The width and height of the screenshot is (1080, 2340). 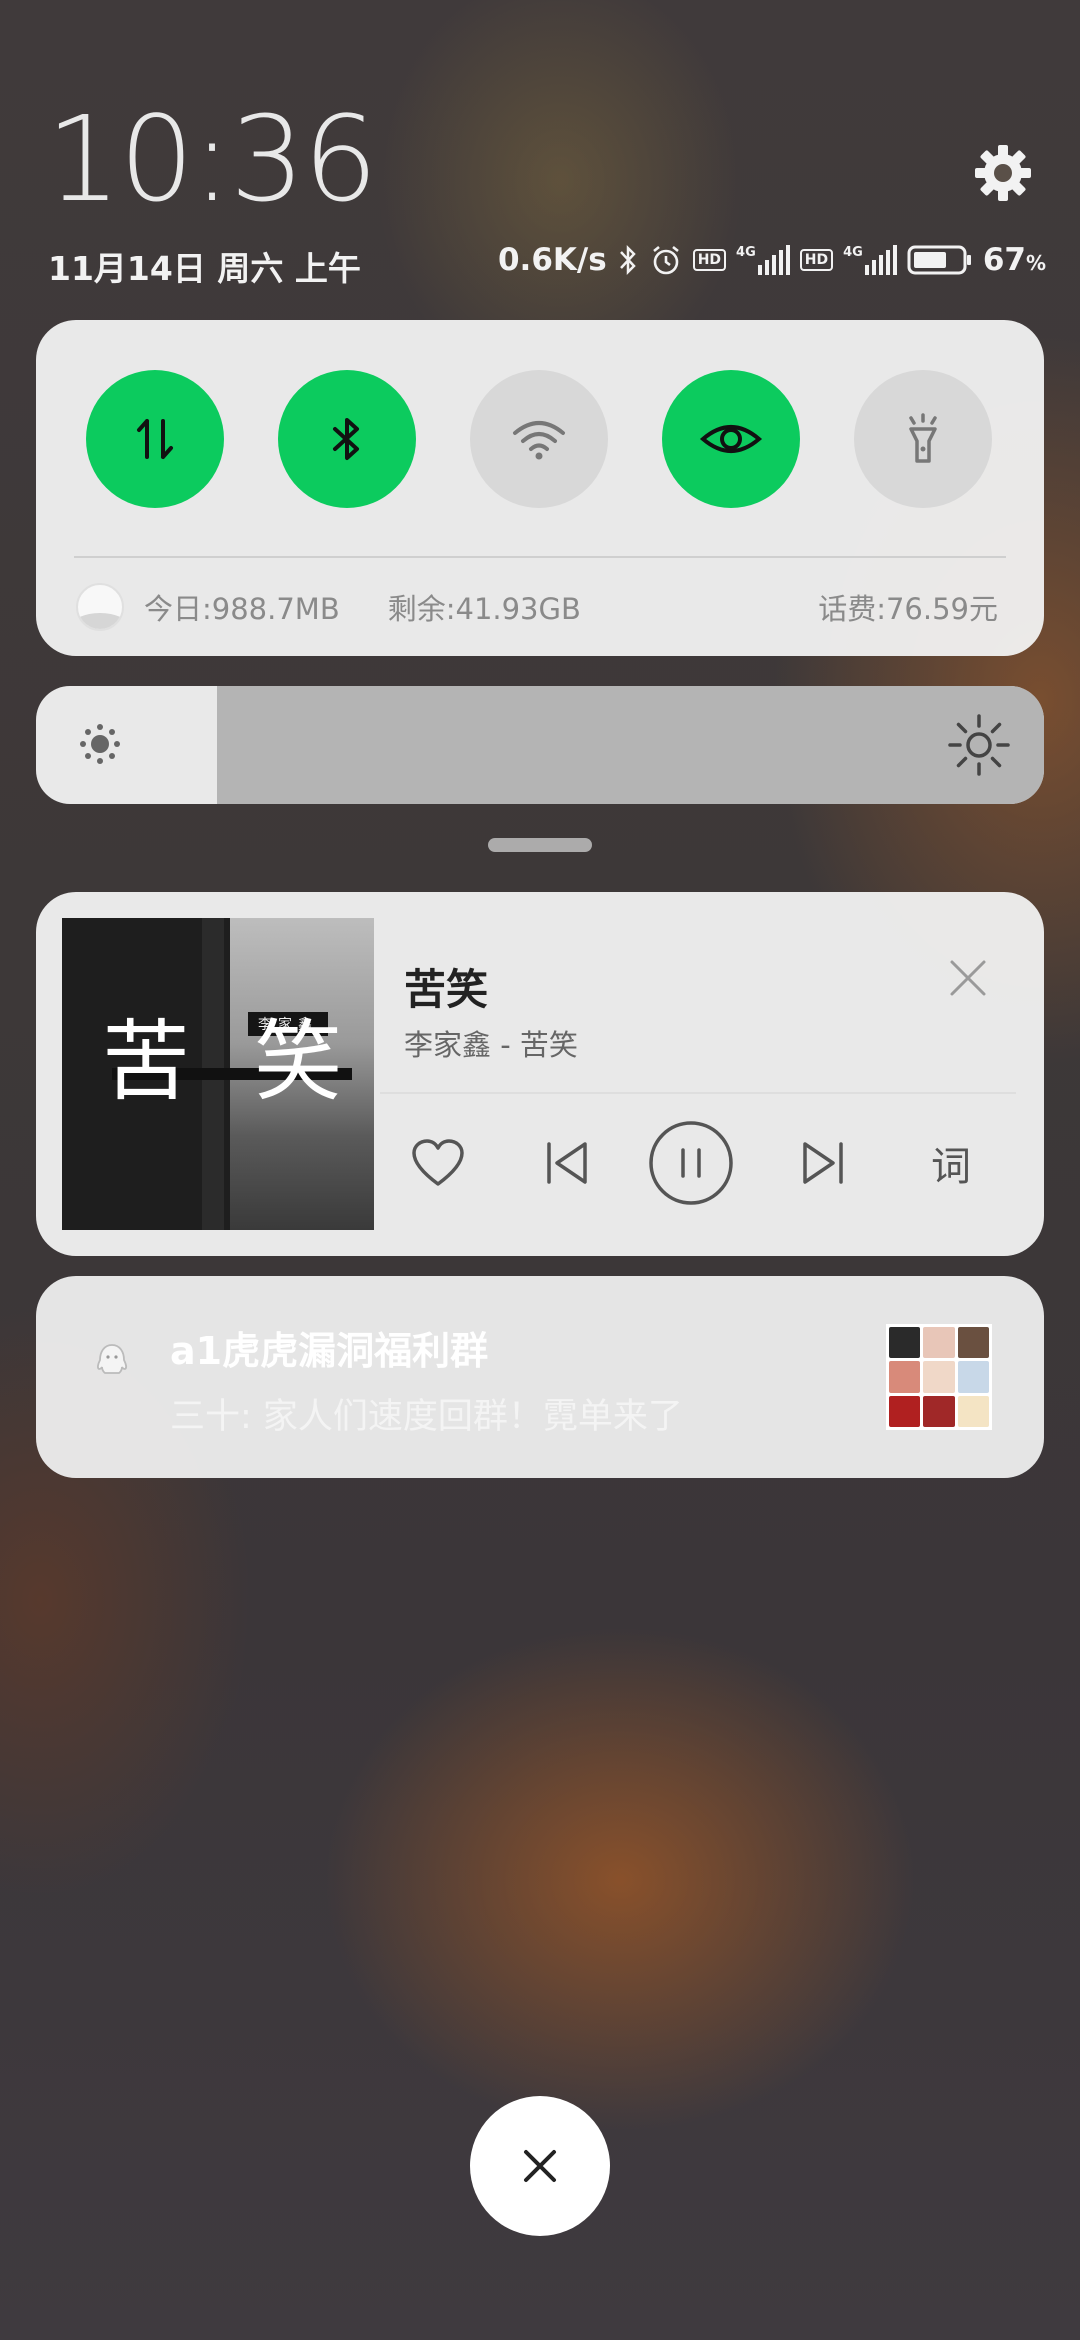 I want to click on hd-voice-badge: HD, so click(x=709, y=260).